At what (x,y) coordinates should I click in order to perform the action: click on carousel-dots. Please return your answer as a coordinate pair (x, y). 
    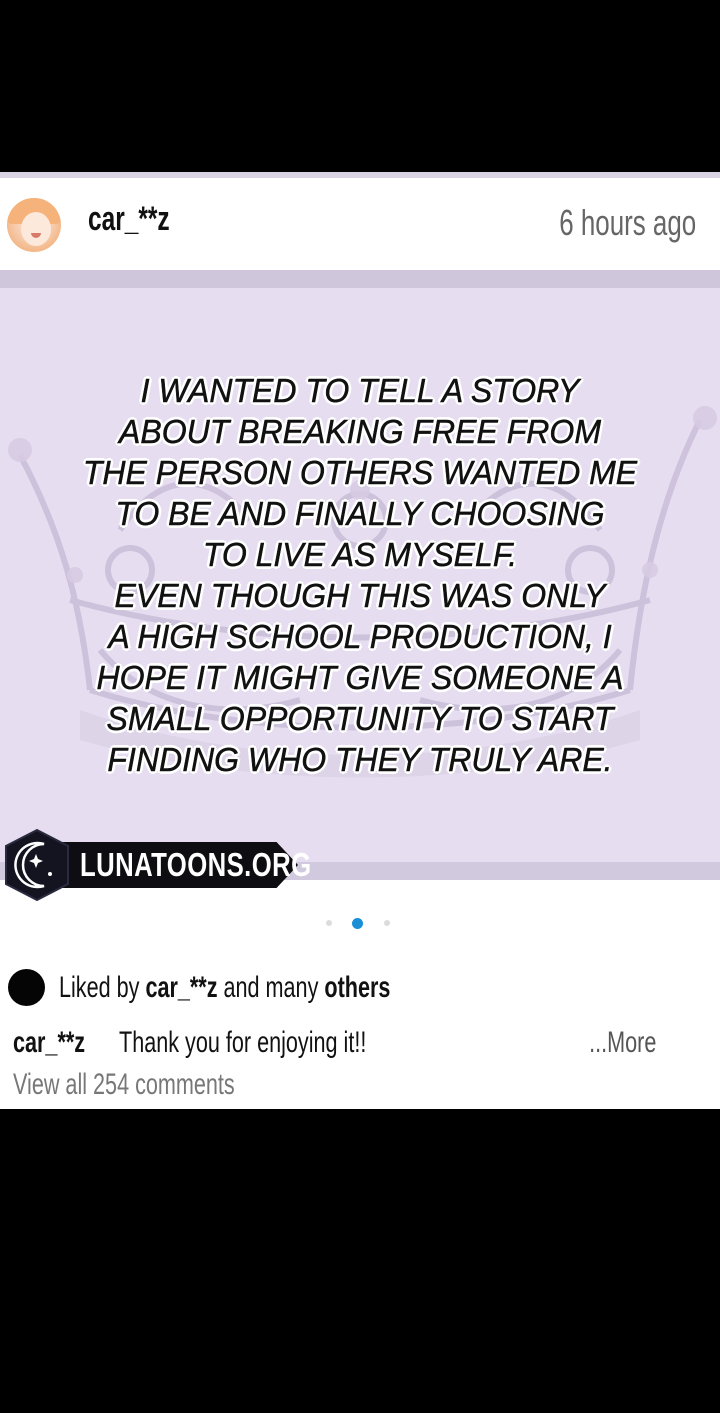
    Looking at the image, I should click on (360, 924).